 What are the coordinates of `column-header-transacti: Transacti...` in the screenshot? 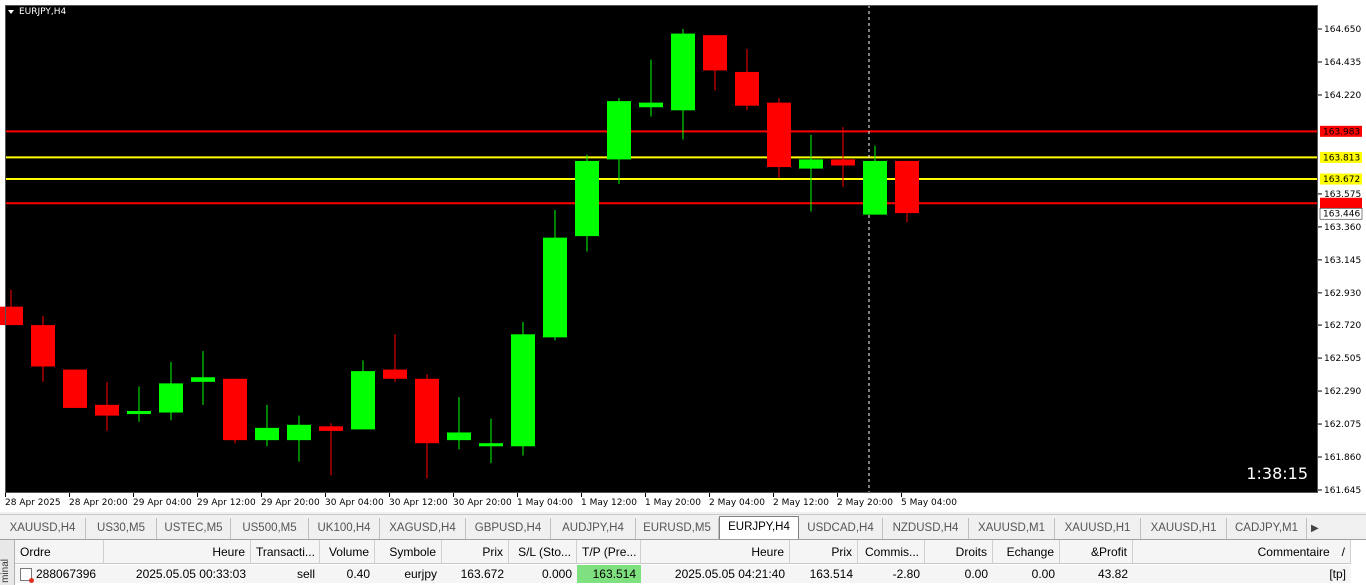 It's located at (285, 552).